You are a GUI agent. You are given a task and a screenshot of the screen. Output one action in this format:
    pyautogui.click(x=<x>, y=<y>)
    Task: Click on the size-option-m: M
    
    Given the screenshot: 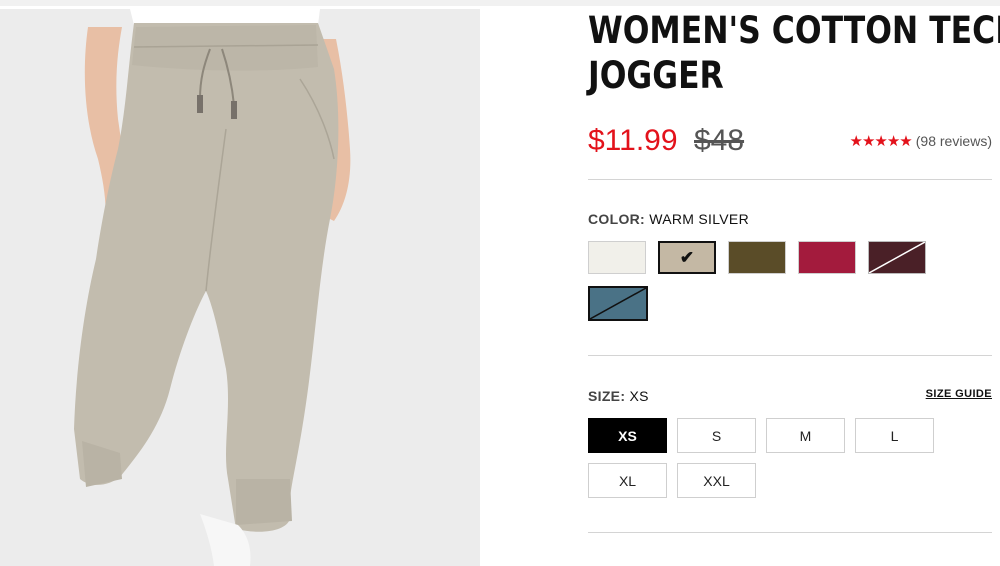 What is the action you would take?
    pyautogui.click(x=805, y=435)
    